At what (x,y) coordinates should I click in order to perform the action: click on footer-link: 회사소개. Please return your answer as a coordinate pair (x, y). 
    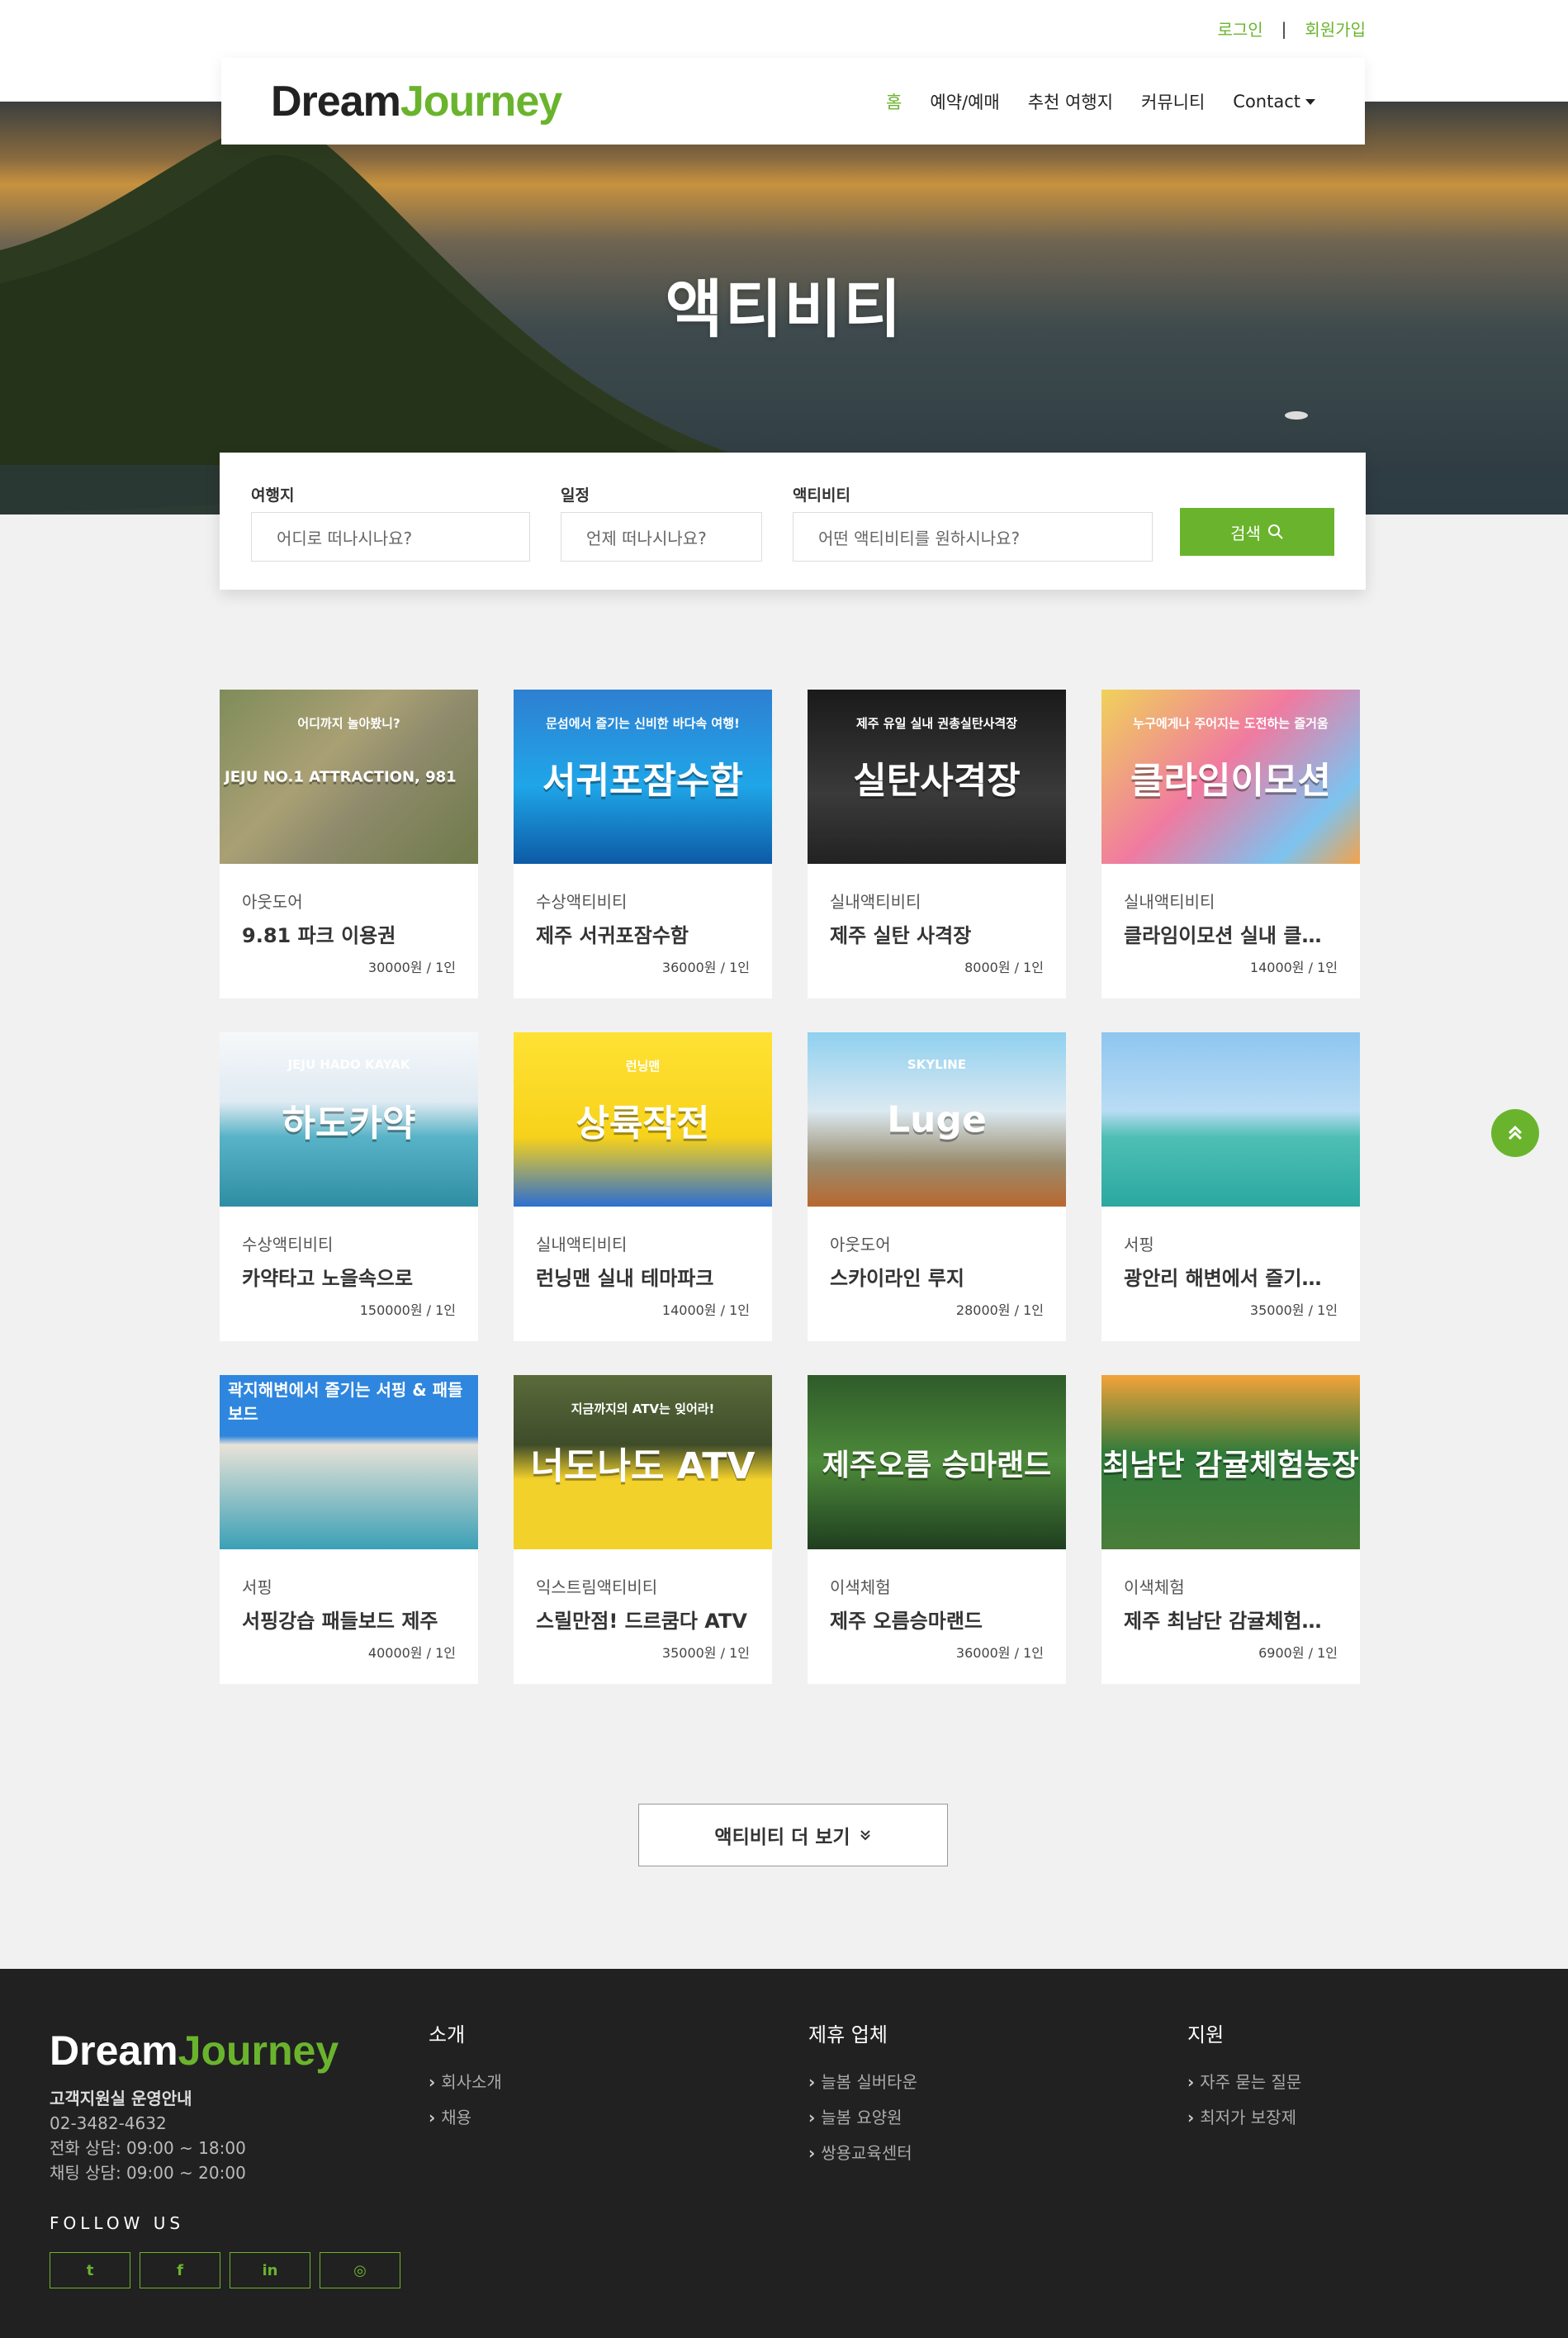
    Looking at the image, I should click on (465, 2081).